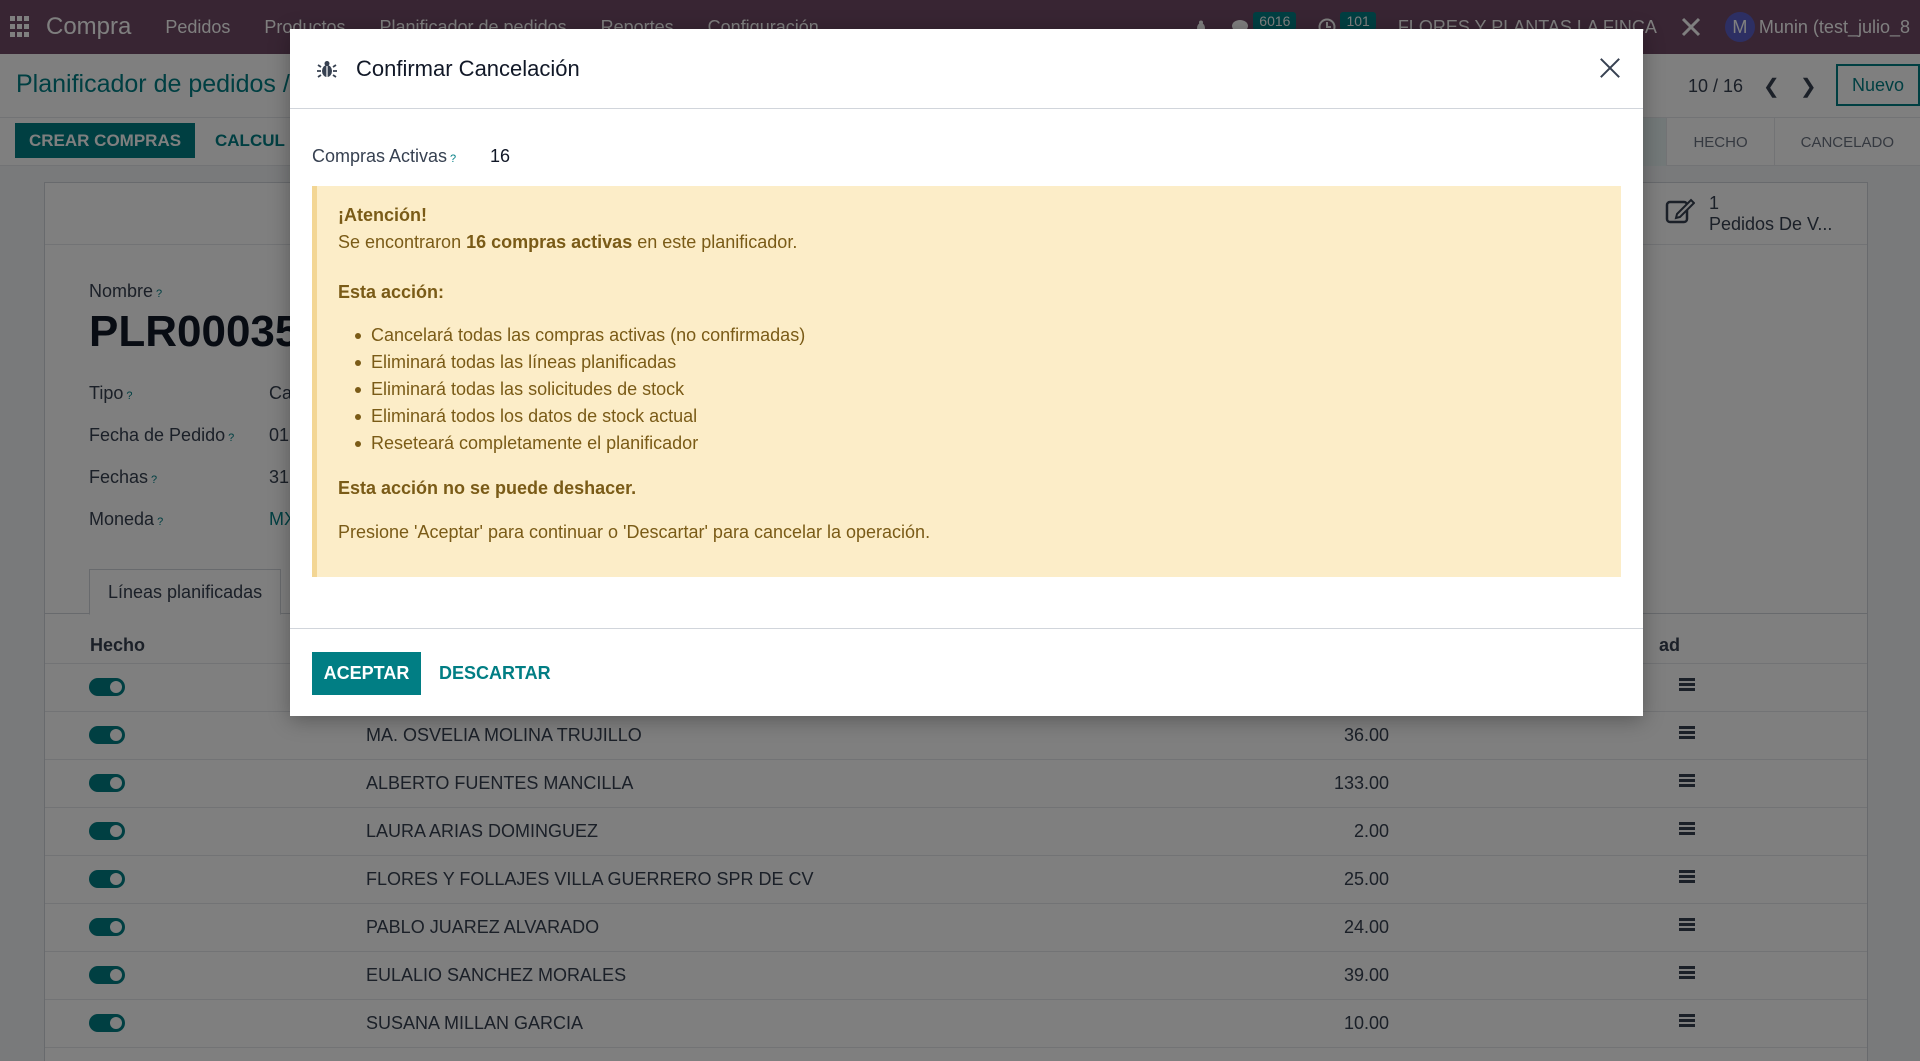  I want to click on list-item: Reseteará completamente el planificador, so click(571, 443).